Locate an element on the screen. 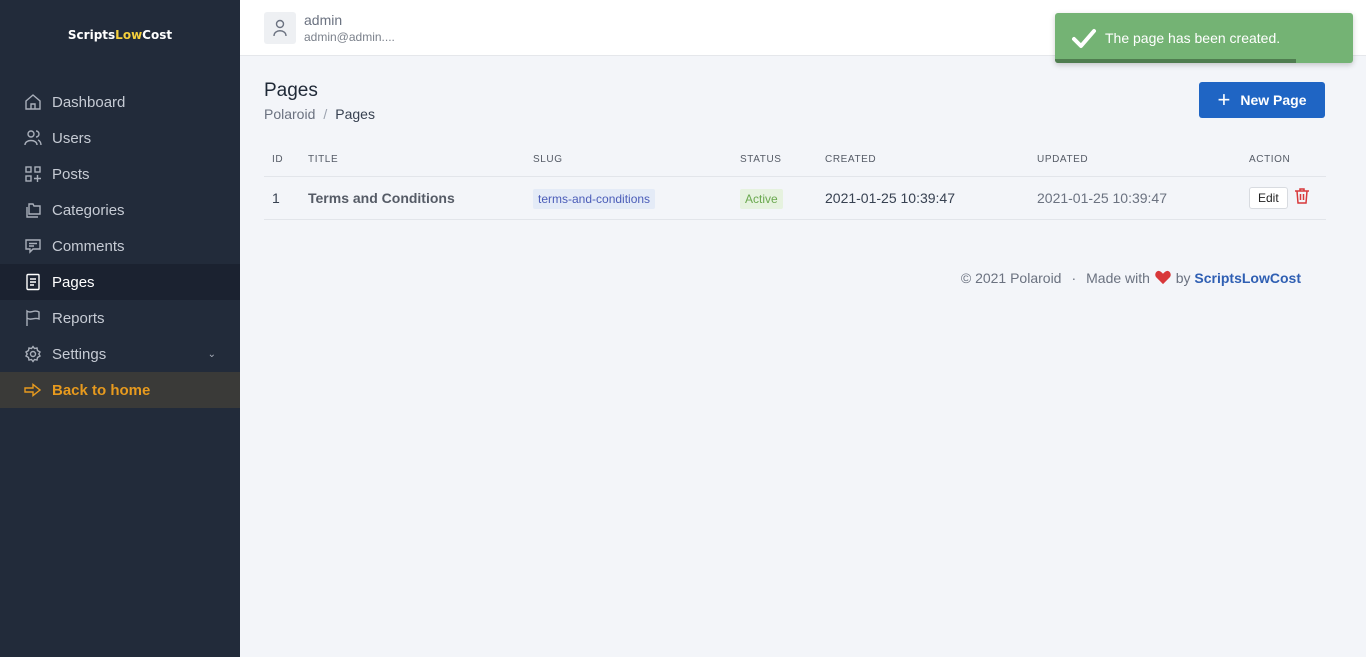 The image size is (1366, 657). logo-text: Cost is located at coordinates (157, 35).